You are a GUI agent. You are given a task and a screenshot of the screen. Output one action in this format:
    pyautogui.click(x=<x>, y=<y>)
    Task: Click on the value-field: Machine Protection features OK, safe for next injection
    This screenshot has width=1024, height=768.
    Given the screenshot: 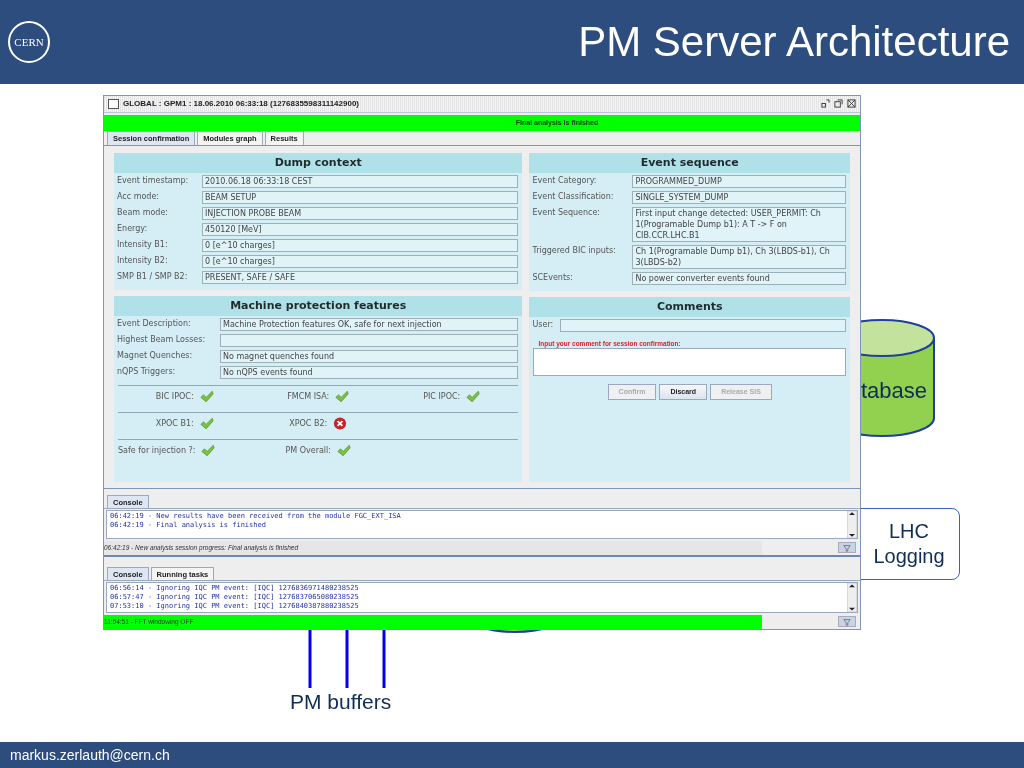 What is the action you would take?
    pyautogui.click(x=369, y=325)
    